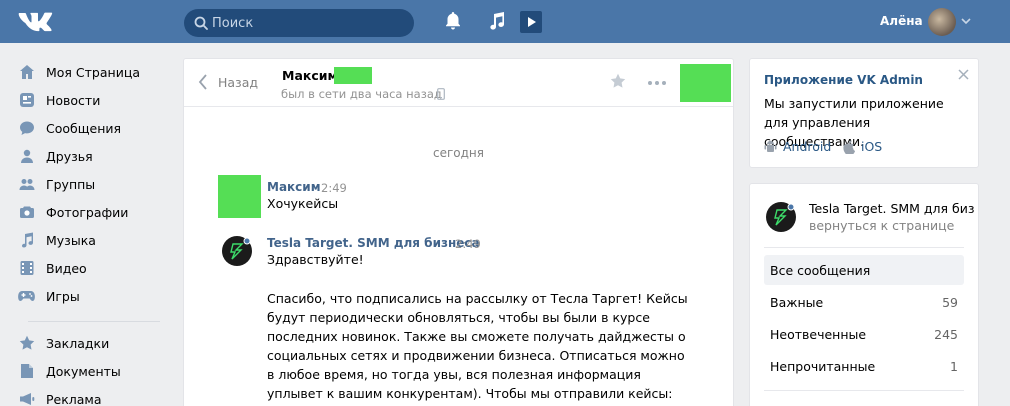 The image size is (1010, 406). What do you see at coordinates (901, 21) in the screenshot?
I see `user-name: Алёна` at bounding box center [901, 21].